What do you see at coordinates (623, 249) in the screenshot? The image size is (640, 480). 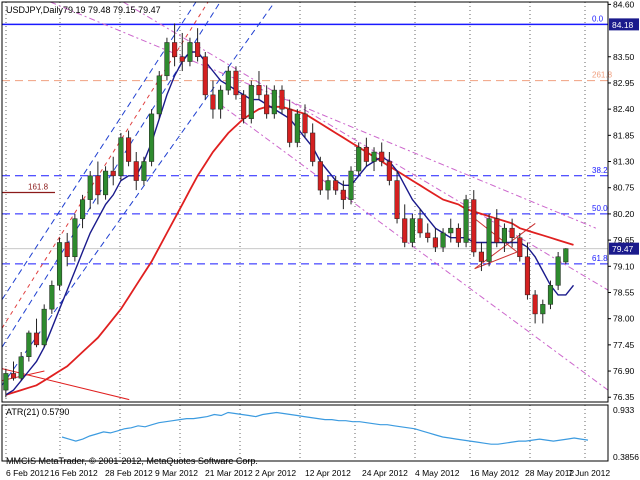 I see `current-price-label: 79.47` at bounding box center [623, 249].